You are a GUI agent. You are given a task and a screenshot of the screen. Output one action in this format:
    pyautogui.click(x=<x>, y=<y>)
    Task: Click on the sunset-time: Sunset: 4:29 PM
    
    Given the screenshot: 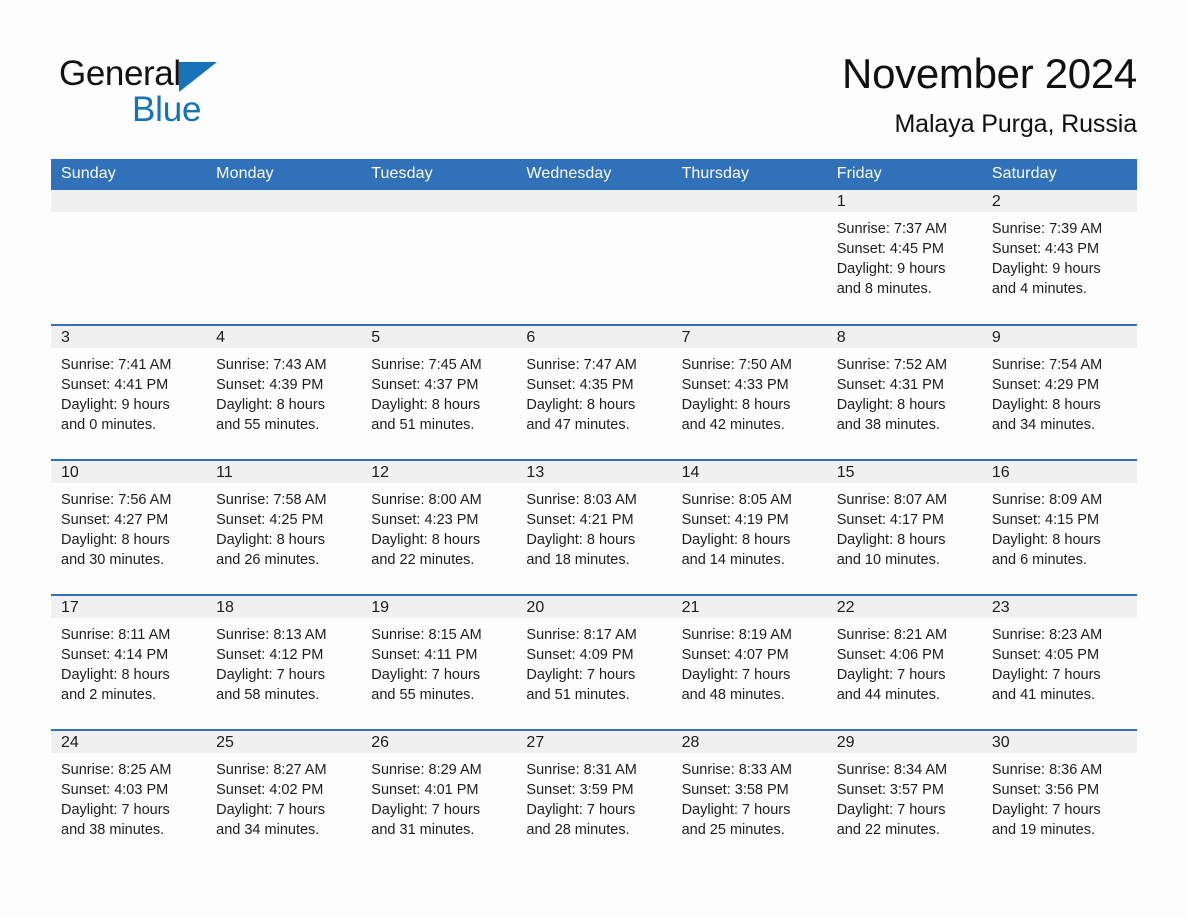 What is the action you would take?
    pyautogui.click(x=1045, y=385)
    